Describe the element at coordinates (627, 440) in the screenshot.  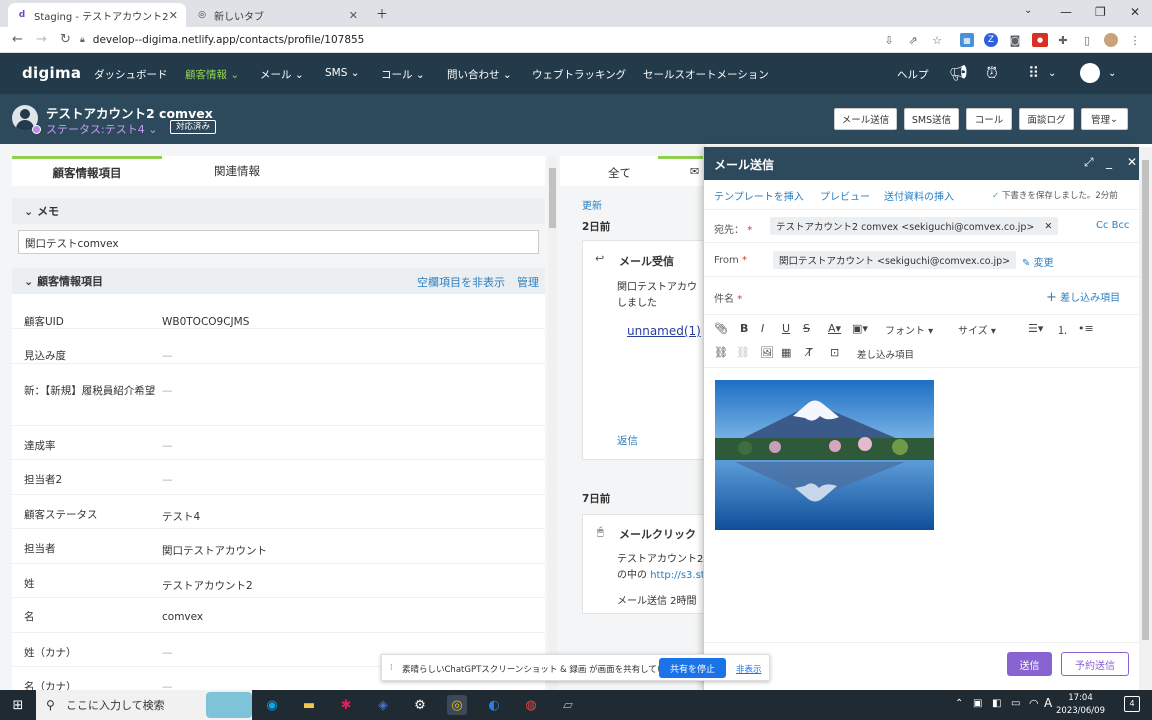
I see `reply-link: 返信` at that location.